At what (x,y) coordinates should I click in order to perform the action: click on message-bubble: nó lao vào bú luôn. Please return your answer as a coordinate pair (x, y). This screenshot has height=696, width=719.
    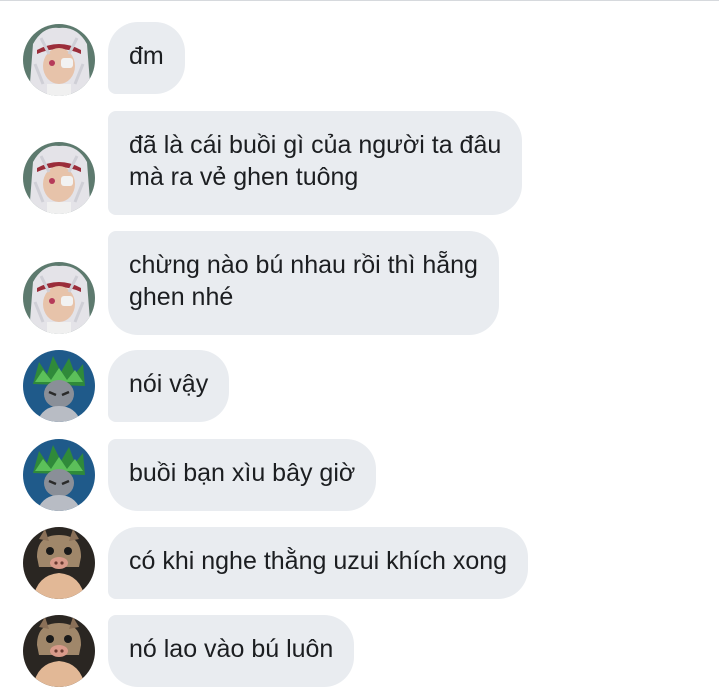
    Looking at the image, I should click on (231, 651).